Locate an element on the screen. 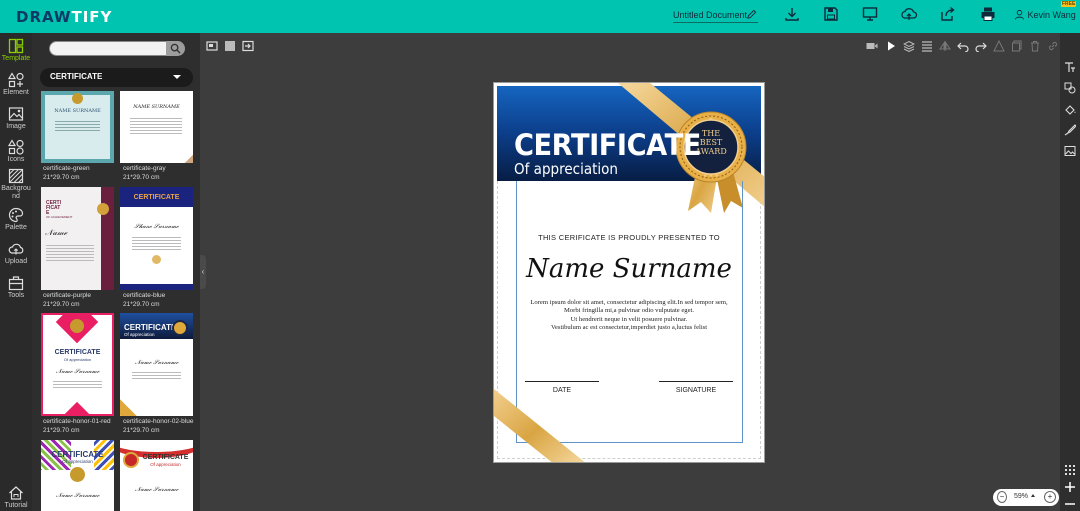  template-thumb-purple: CERTIFICATE OF ACHIEVEMENT 𝒩𝒶𝓂ℯ is located at coordinates (77, 238).